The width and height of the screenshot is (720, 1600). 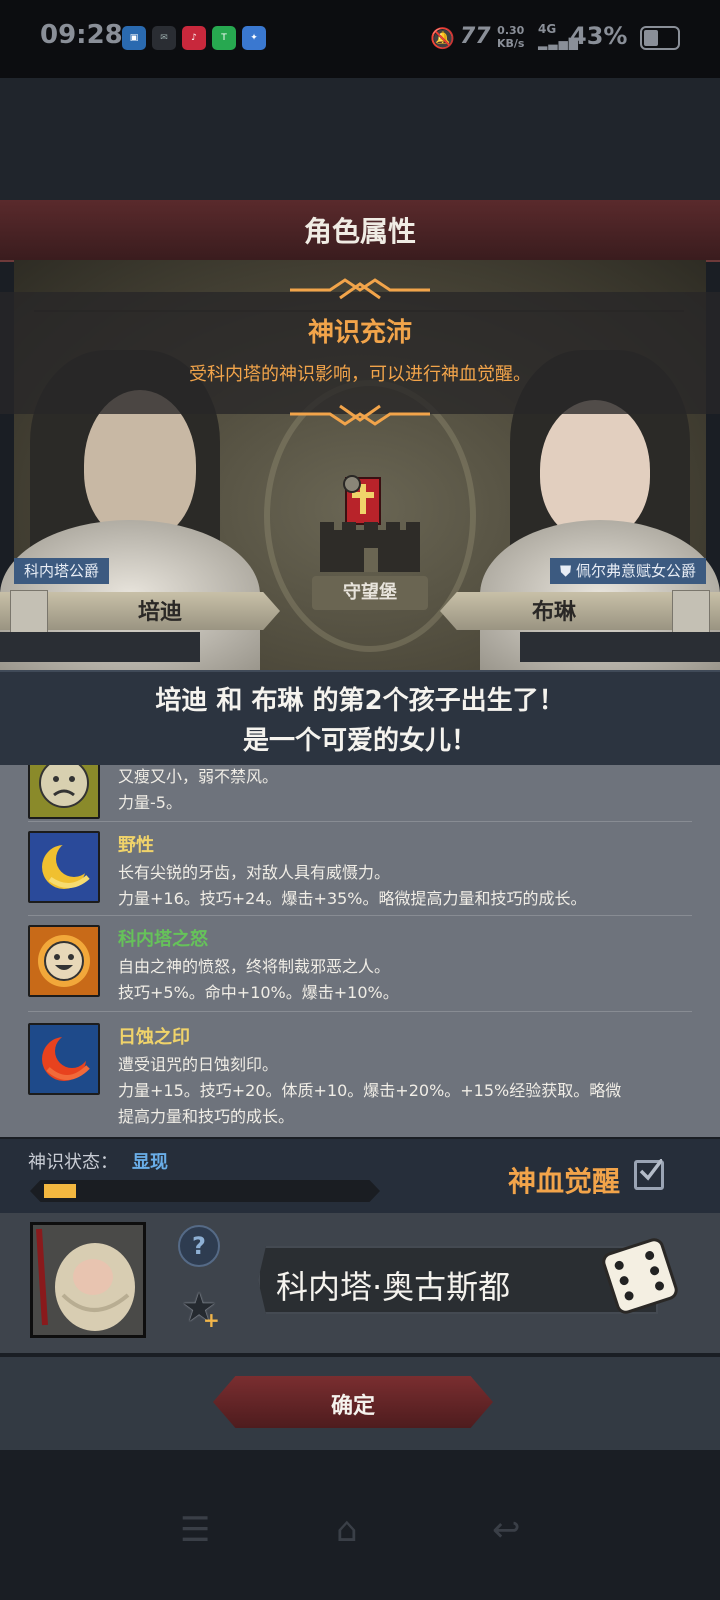 What do you see at coordinates (73, 1162) in the screenshot?
I see `divine-state-label: 神识状态：` at bounding box center [73, 1162].